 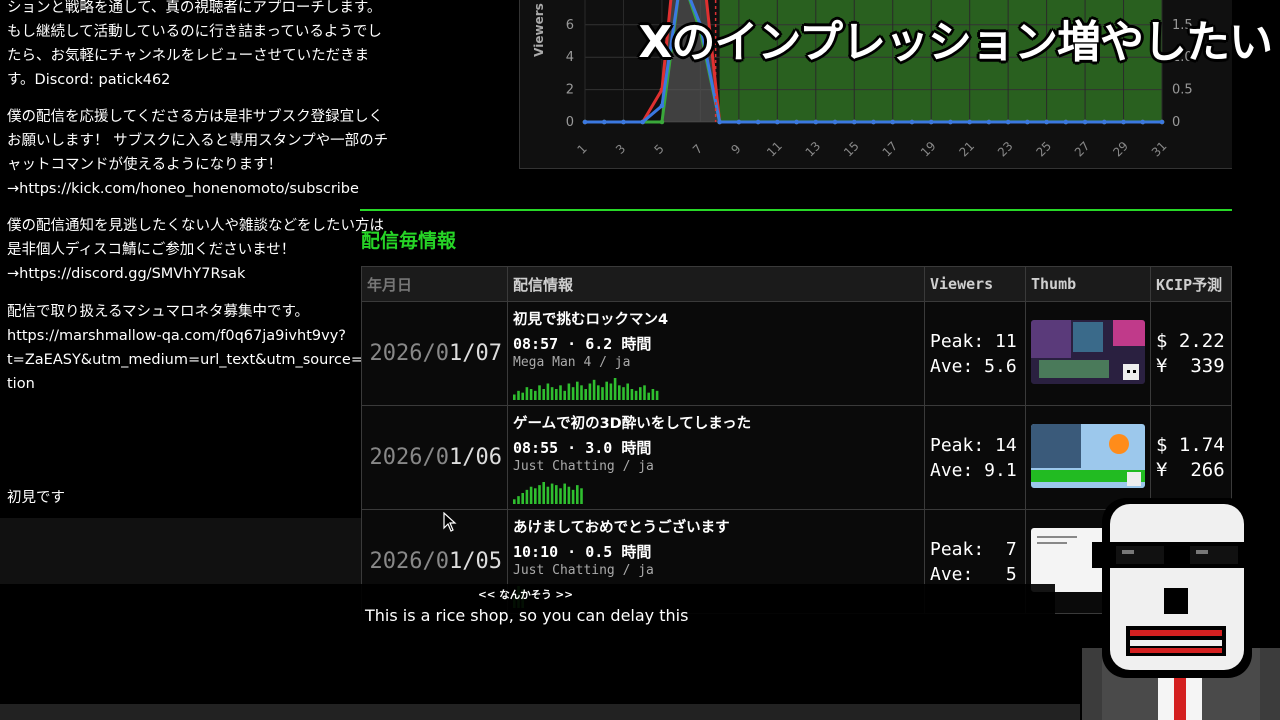 What do you see at coordinates (1043, 149) in the screenshot?
I see `chart-x-tick-label: 25` at bounding box center [1043, 149].